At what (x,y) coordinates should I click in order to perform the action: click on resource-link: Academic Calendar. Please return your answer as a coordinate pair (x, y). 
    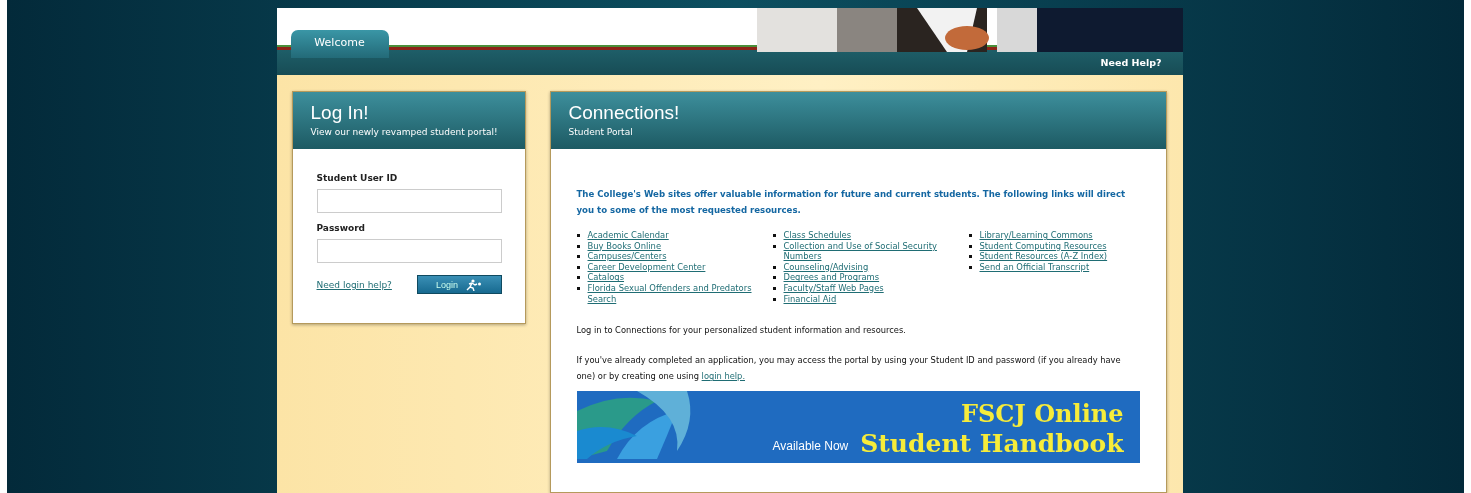
    Looking at the image, I should click on (628, 235).